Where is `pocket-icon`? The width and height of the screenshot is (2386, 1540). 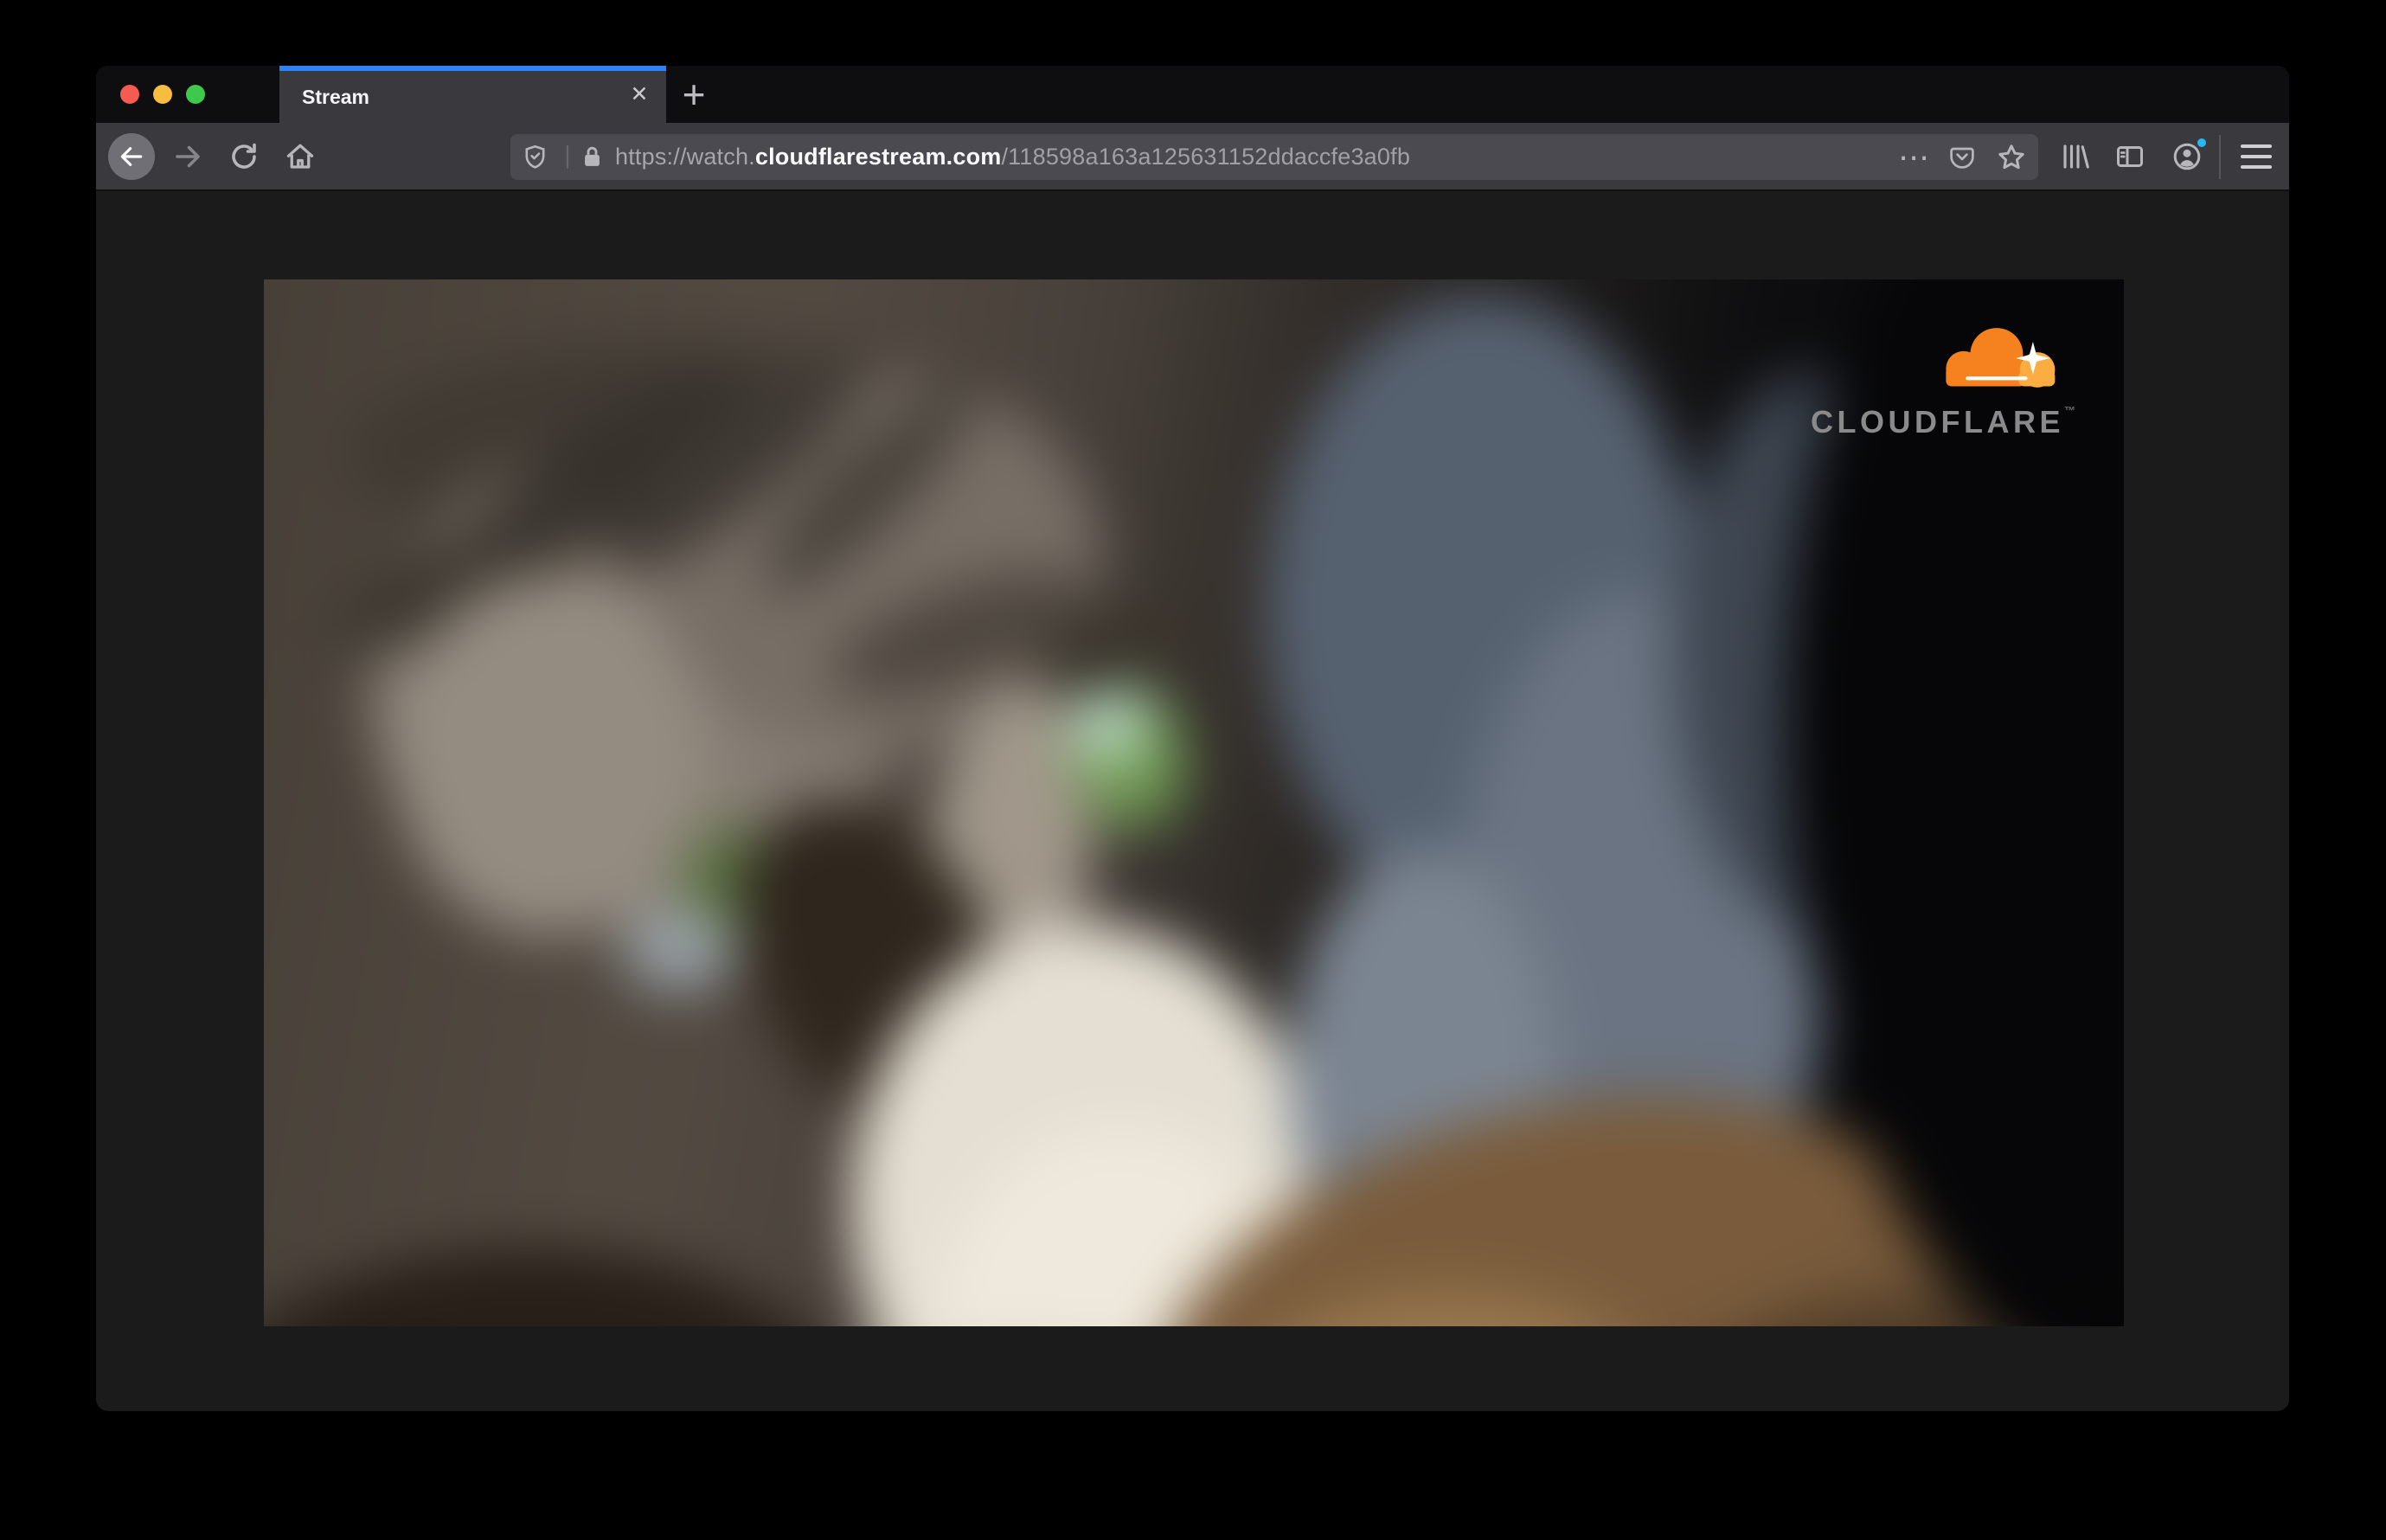 pocket-icon is located at coordinates (1962, 158).